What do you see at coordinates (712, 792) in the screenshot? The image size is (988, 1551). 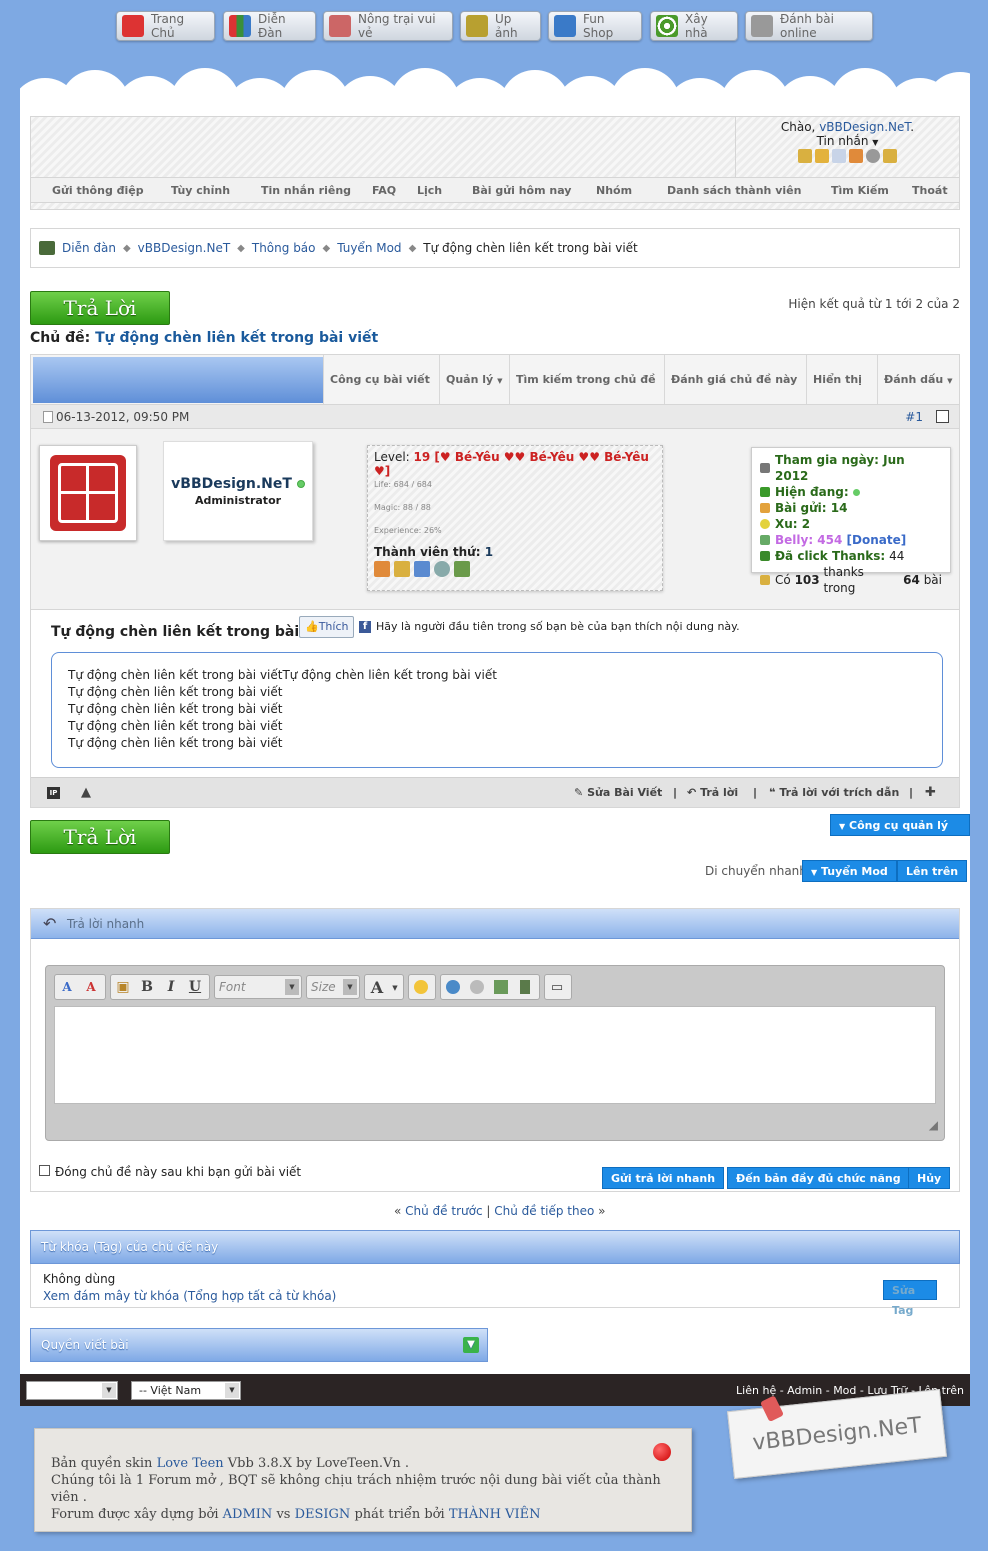 I see `reply-post-button: ↶ Trả lời` at bounding box center [712, 792].